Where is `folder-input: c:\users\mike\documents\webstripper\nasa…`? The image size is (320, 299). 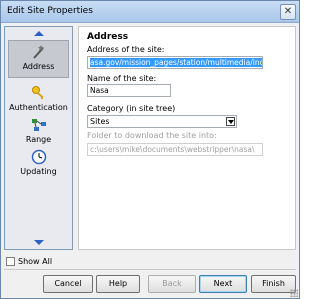
folder-input: c:\users\mike\documents\webstripper\nasa… is located at coordinates (175, 149).